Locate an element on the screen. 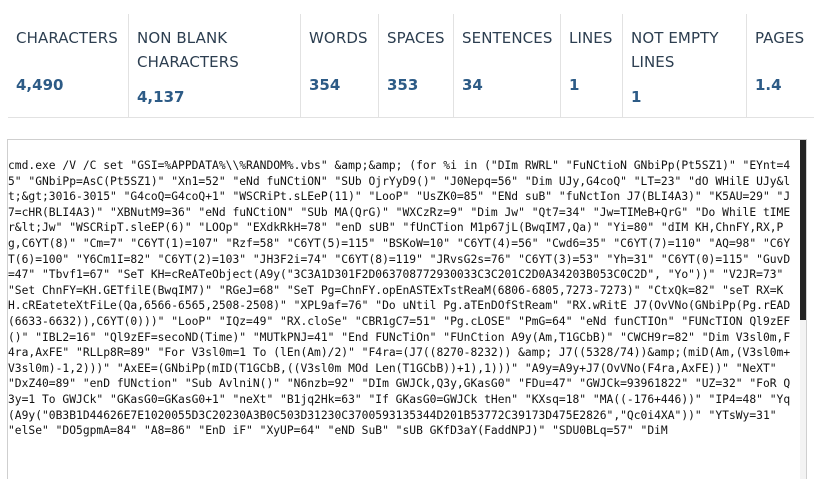 This screenshot has height=479, width=814. stat-value-spaces: 353 is located at coordinates (403, 85).